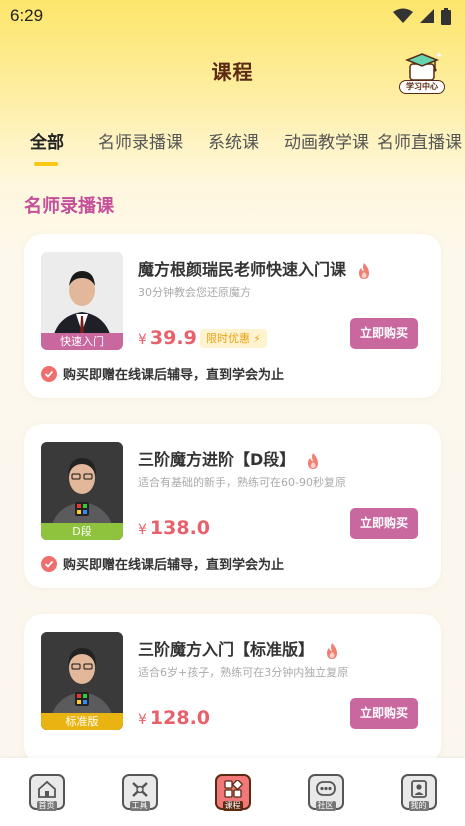  Describe the element at coordinates (427, 16) in the screenshot. I see `signal-icon` at that location.